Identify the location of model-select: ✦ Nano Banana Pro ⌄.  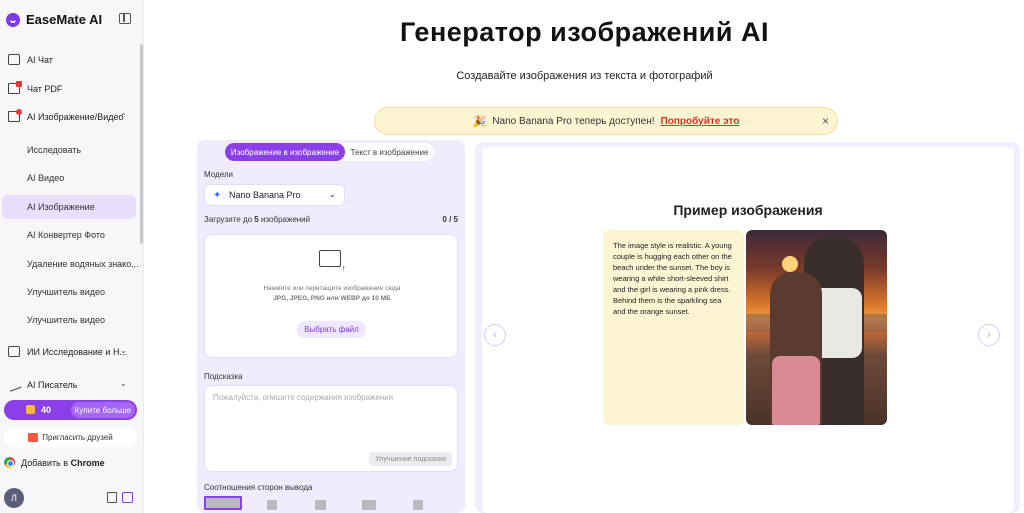
(274, 195).